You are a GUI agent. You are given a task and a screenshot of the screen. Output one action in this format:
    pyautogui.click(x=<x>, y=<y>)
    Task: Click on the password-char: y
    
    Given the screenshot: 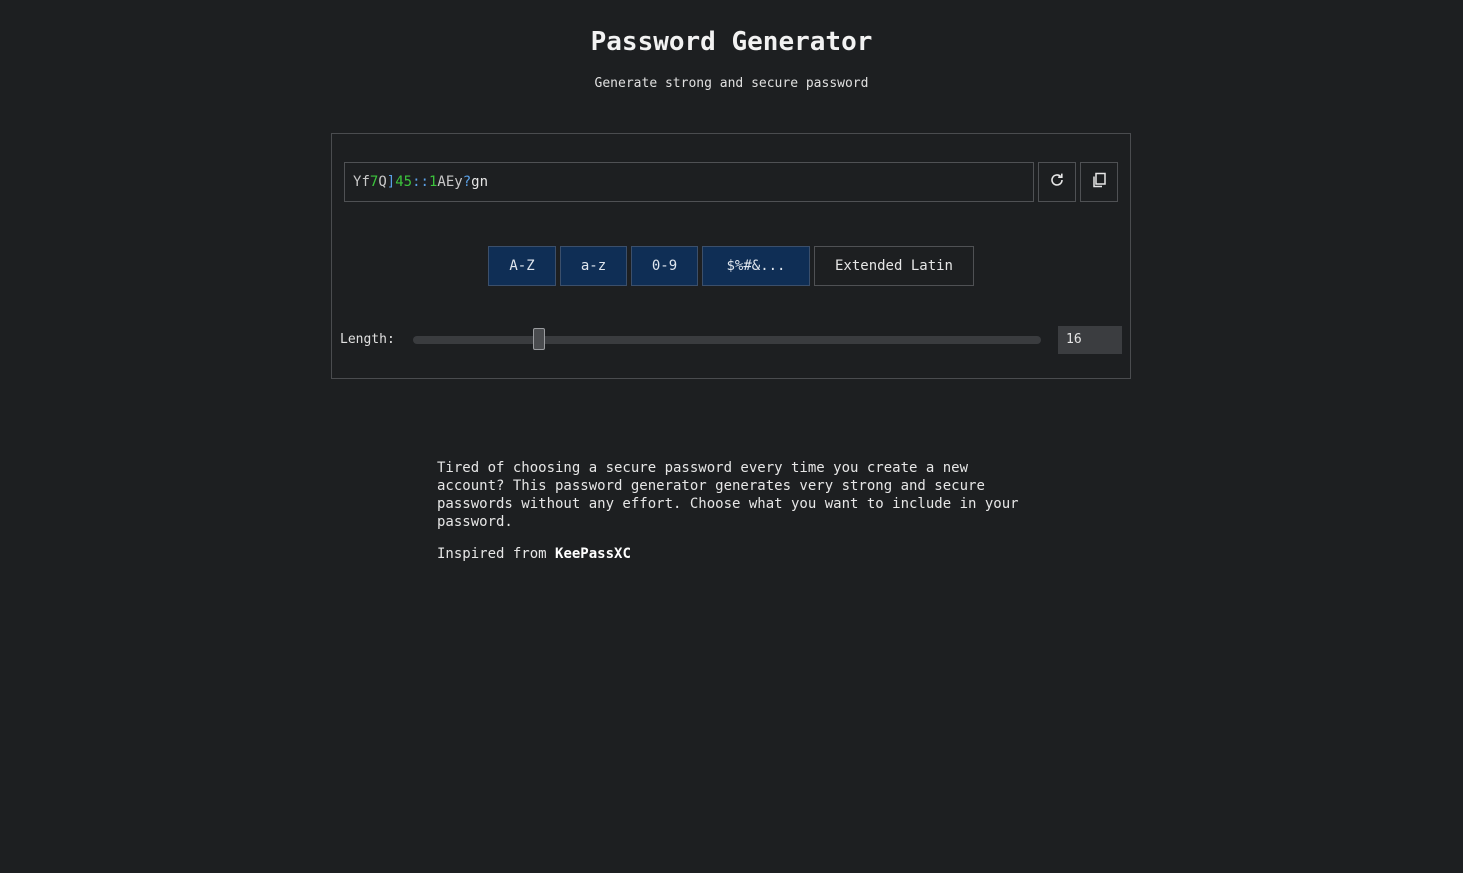 What is the action you would take?
    pyautogui.click(x=458, y=182)
    